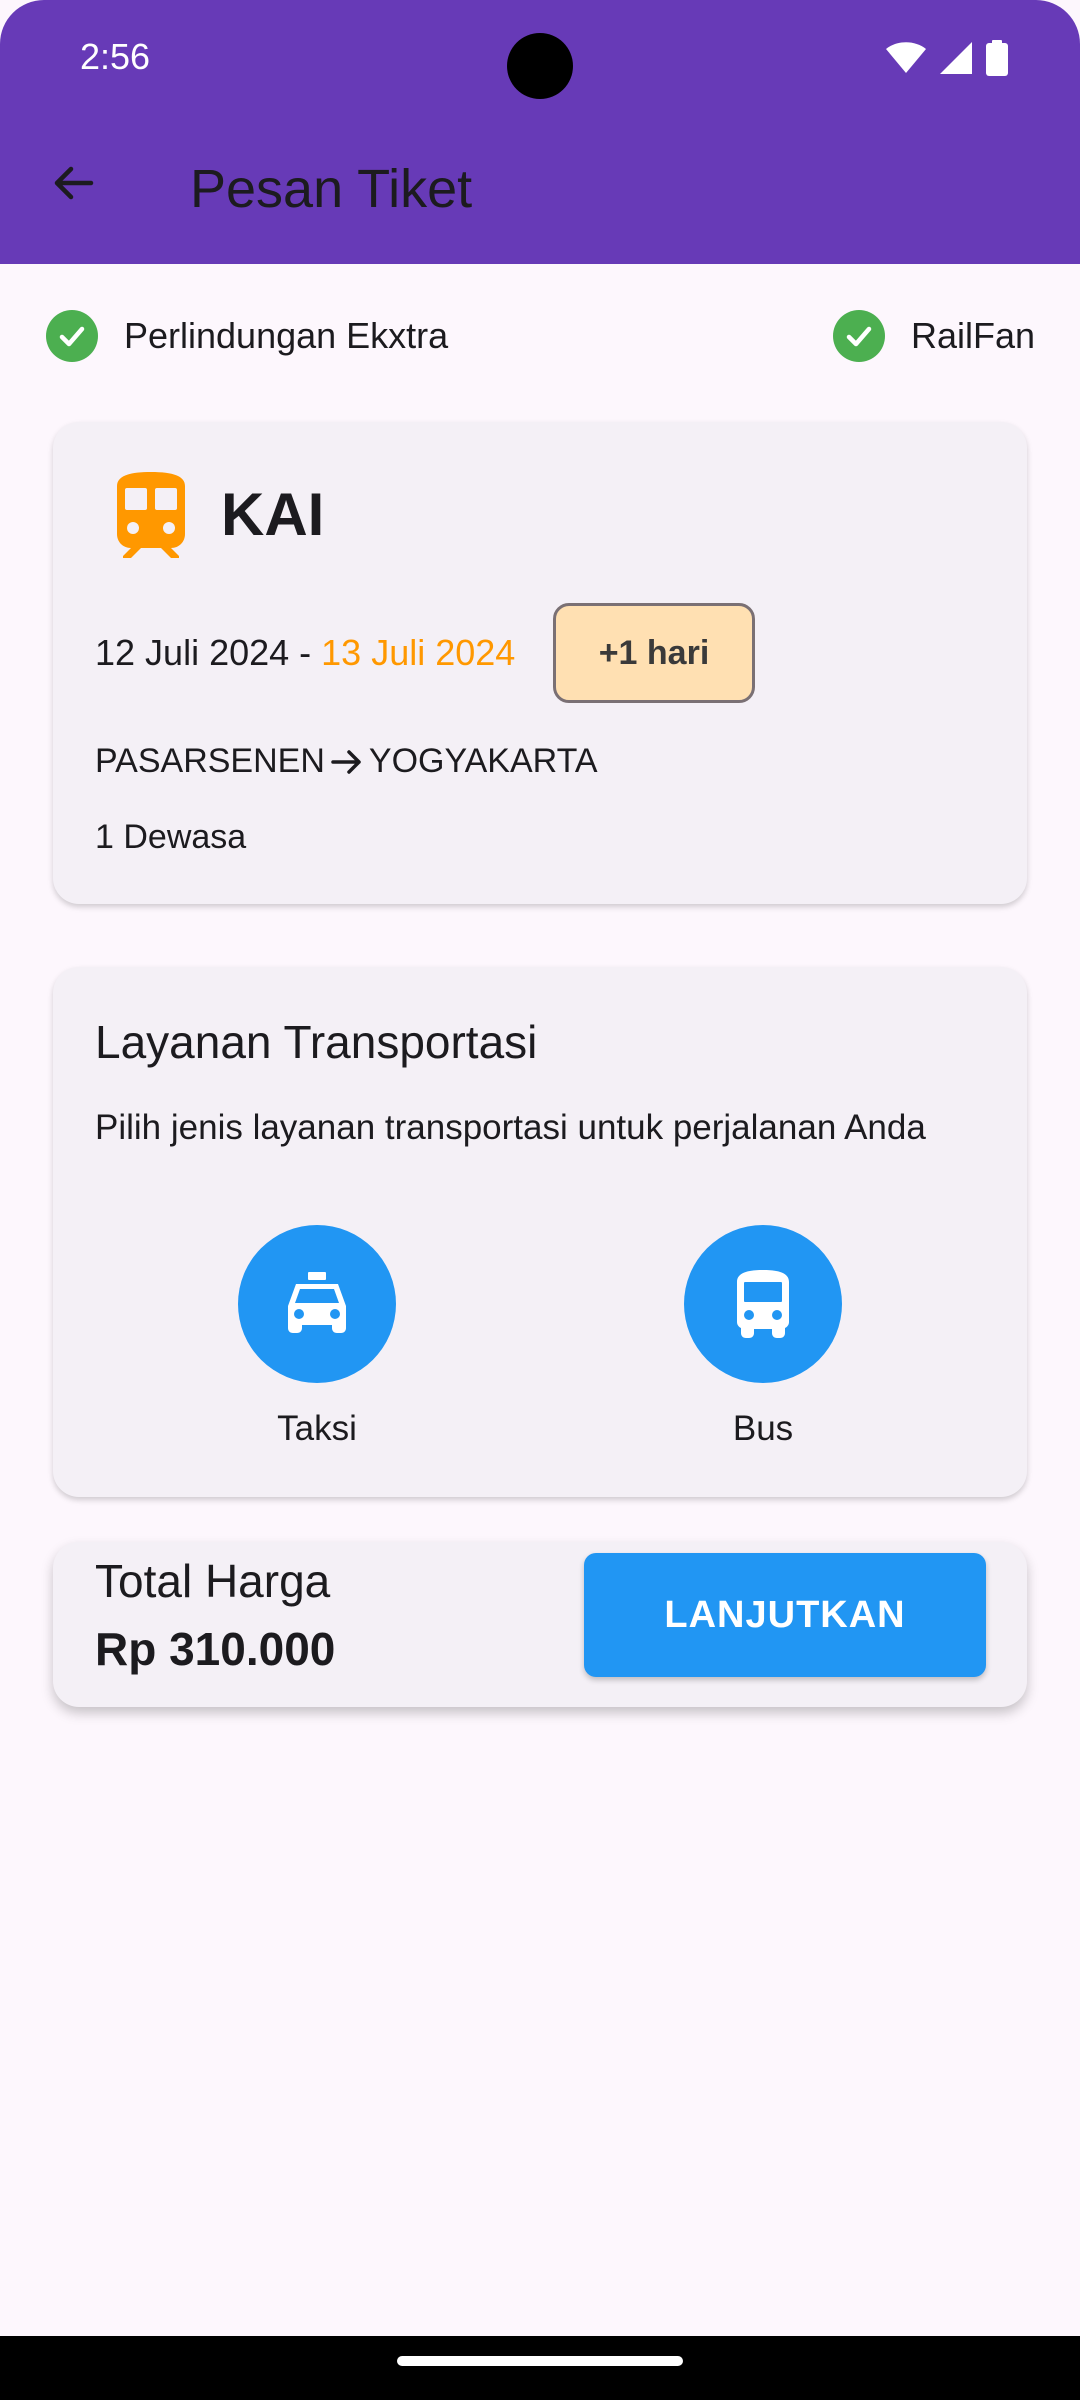  Describe the element at coordinates (540, 2368) in the screenshot. I see `navigation-bar` at that location.